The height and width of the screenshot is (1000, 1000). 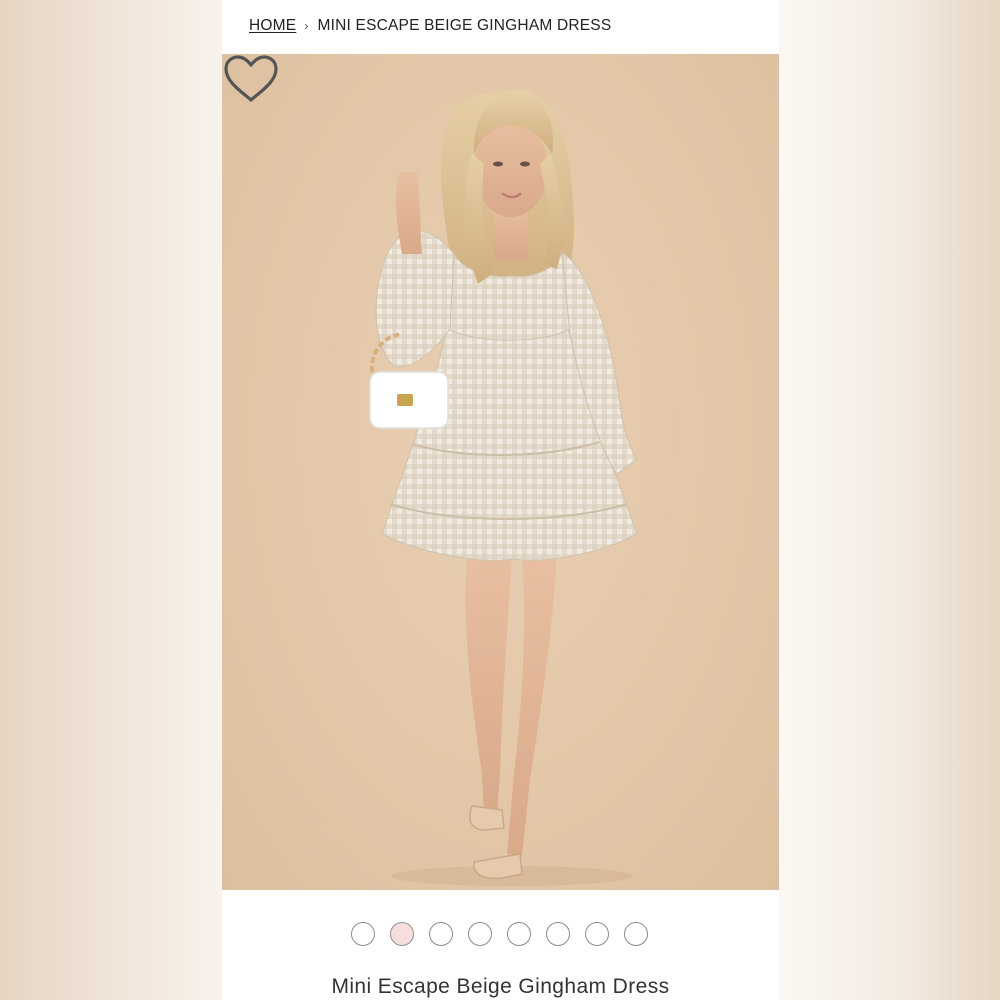 I want to click on breadcrumb-current: MINI ESCAPE BEIGE GINGHAM DRESS, so click(x=464, y=25).